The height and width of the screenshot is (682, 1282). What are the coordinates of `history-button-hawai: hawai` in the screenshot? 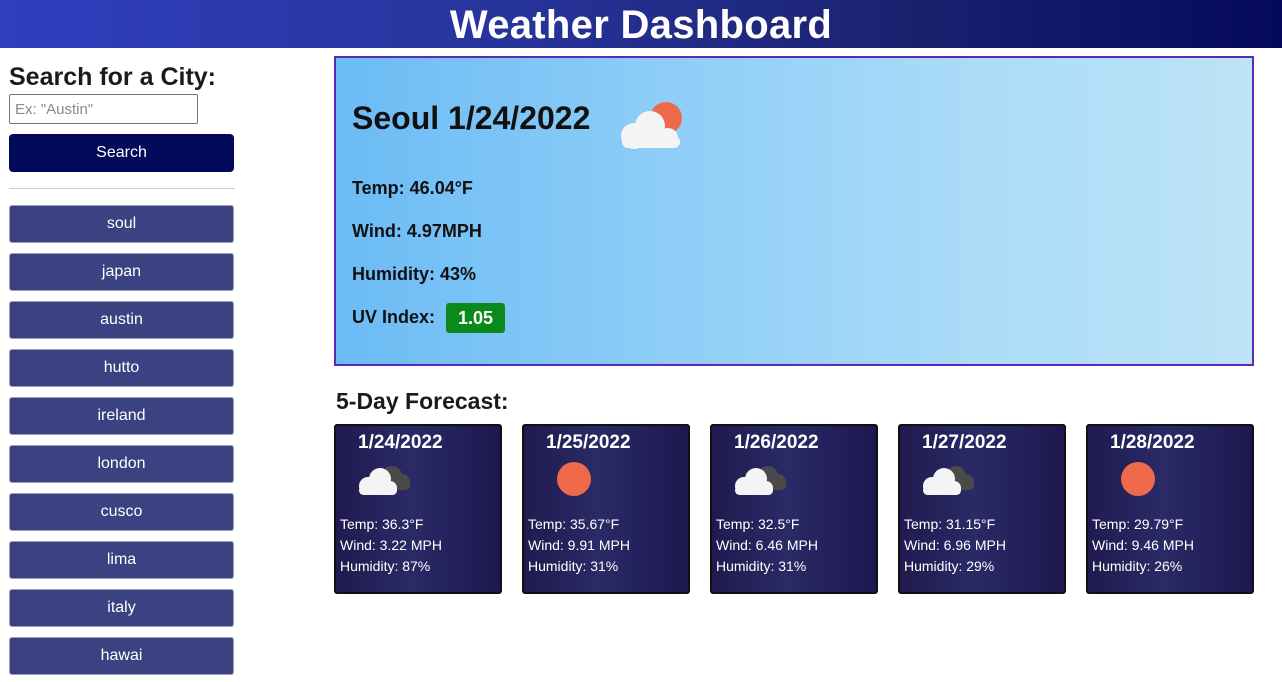 It's located at (121, 656).